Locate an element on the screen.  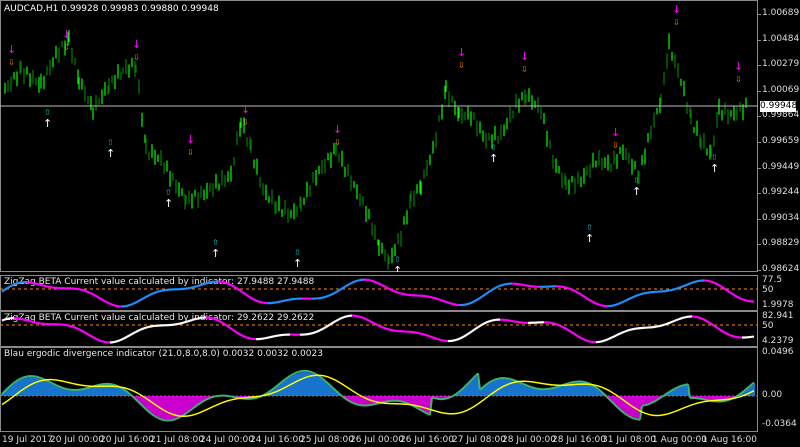
zigzag-2-scale: 82.941 50 4.2379 is located at coordinates (779, 329).